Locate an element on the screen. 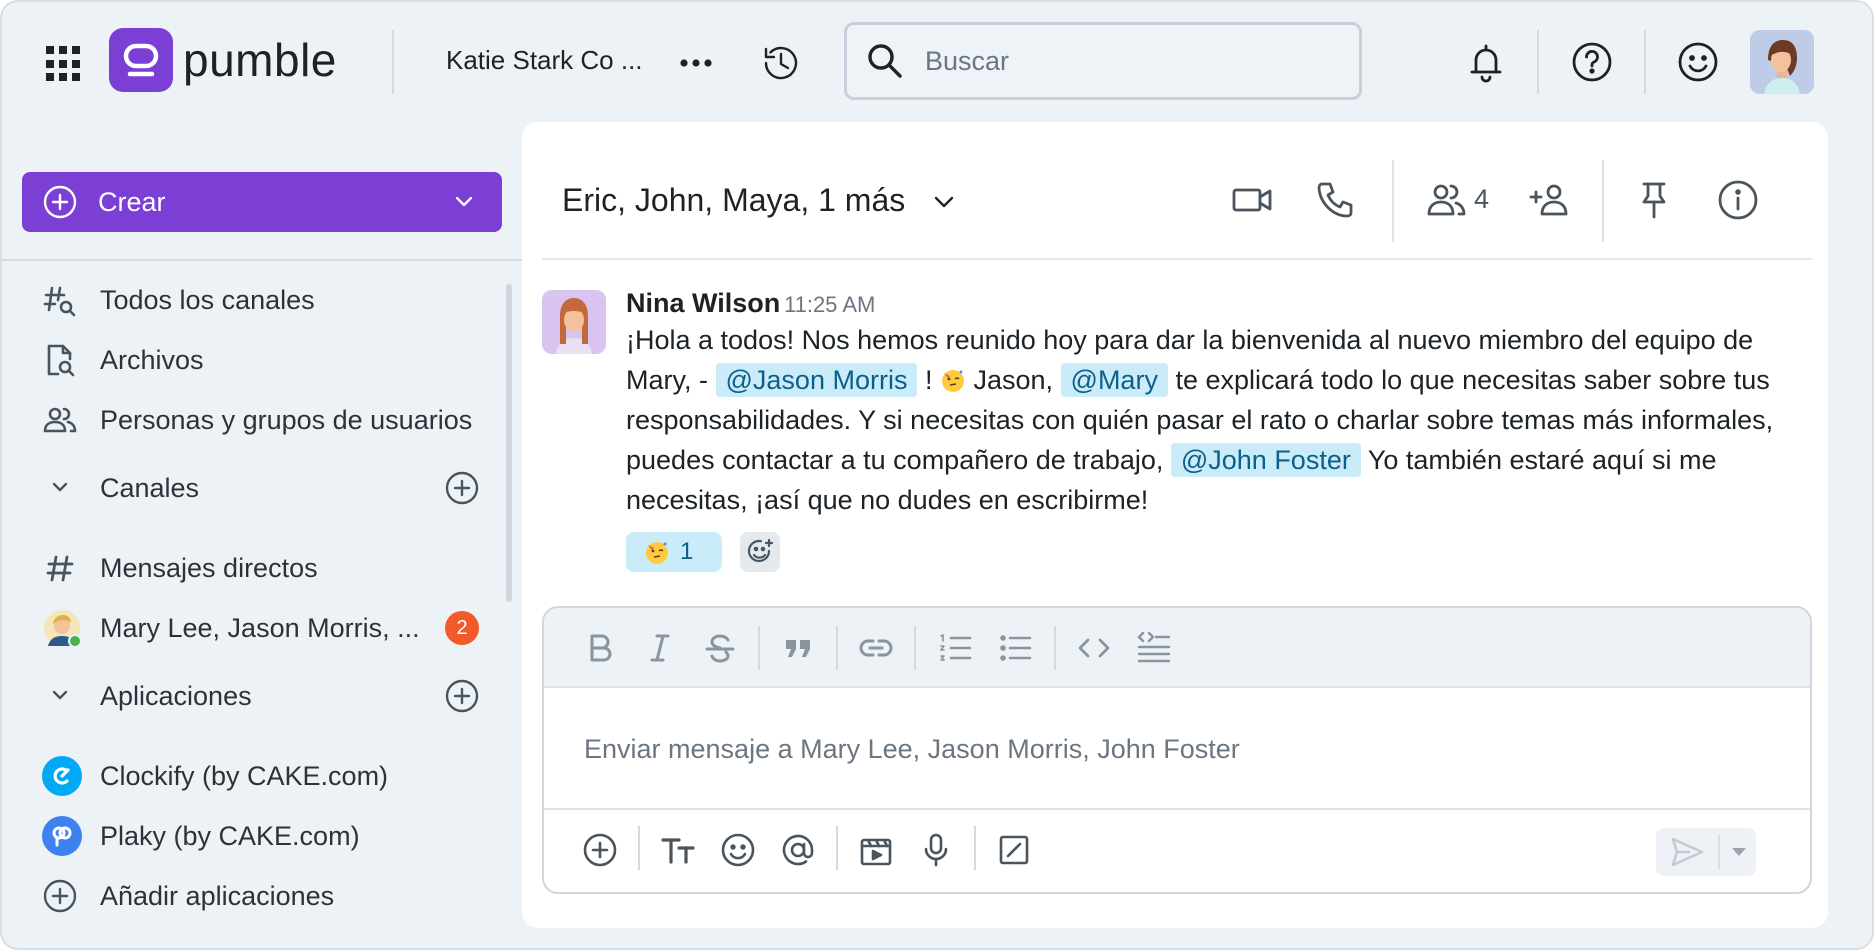  slash-command-icon is located at coordinates (1014, 850).